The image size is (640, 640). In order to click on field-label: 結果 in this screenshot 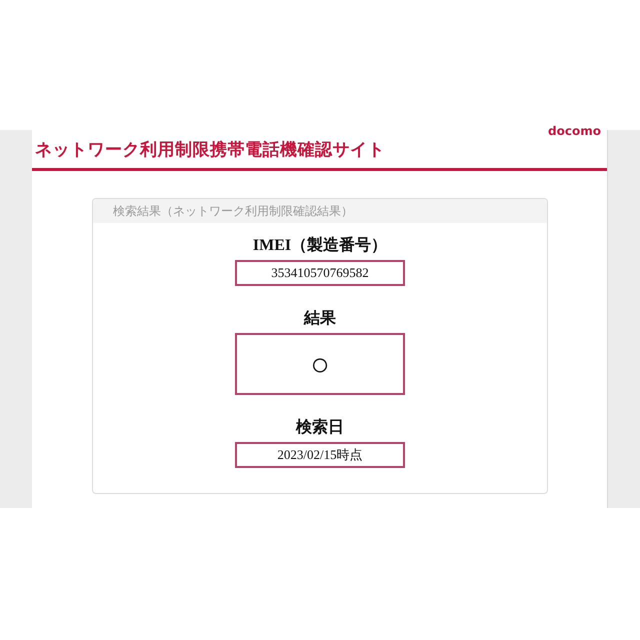, I will do `click(320, 319)`.